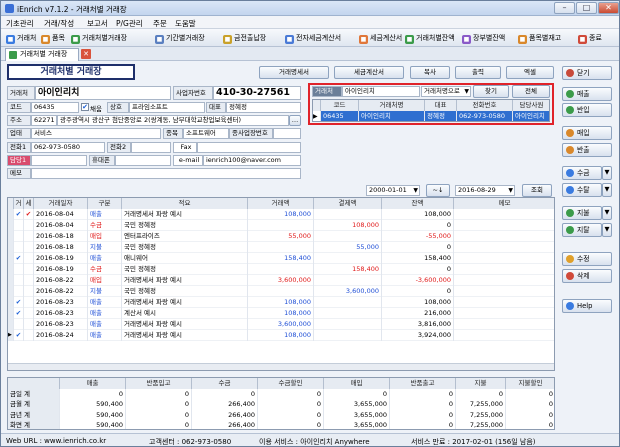  I want to click on search-input: 아이인리치, so click(381, 91).